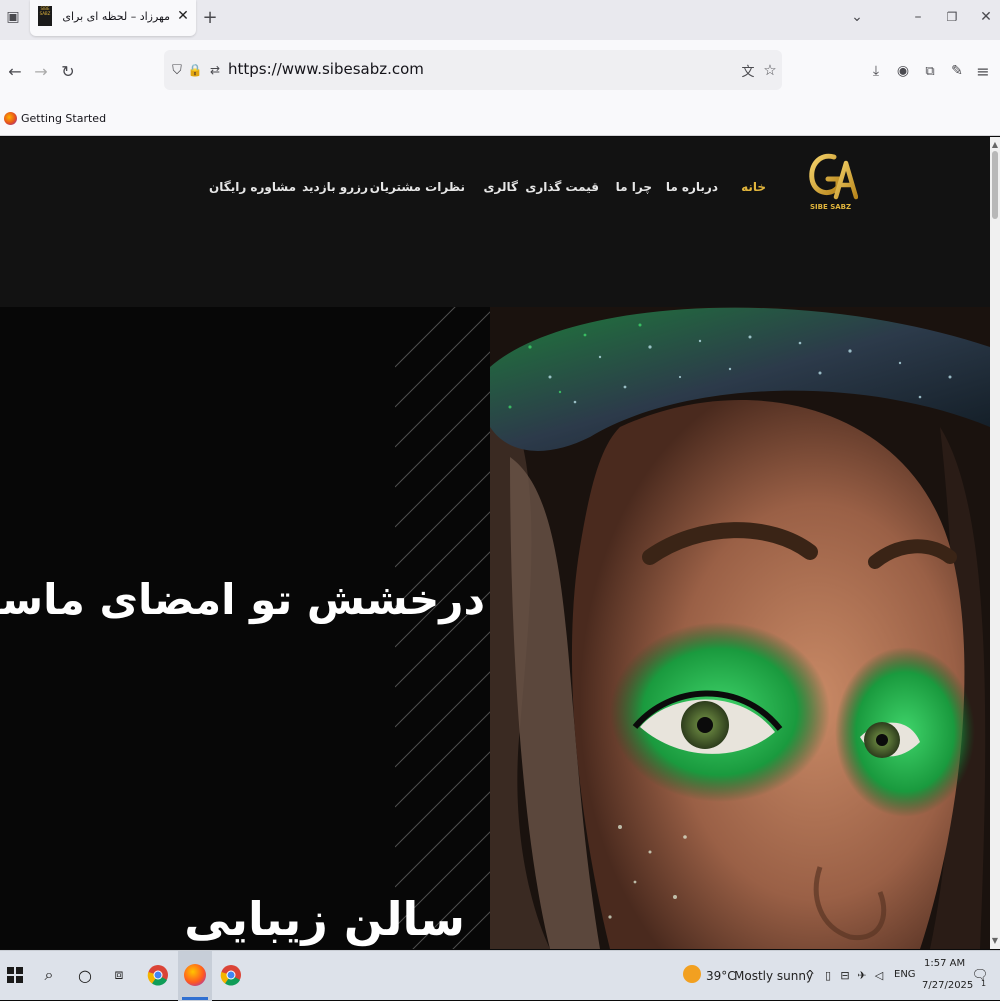 This screenshot has width=1000, height=1001. Describe the element at coordinates (45, 16) in the screenshot. I see `tab-favicon: SIBE SABZ` at that location.